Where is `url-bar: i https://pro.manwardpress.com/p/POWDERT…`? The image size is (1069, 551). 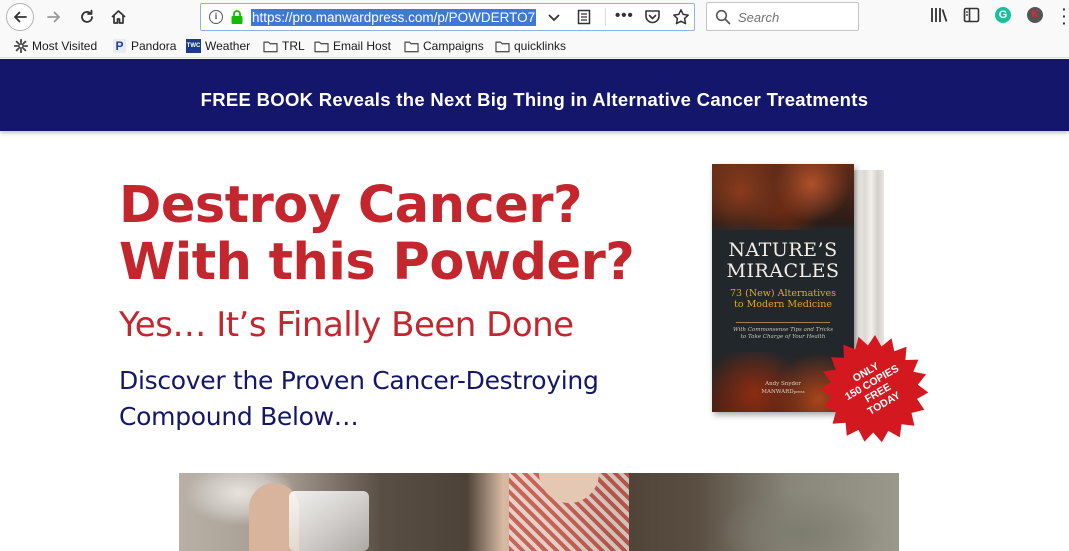 url-bar: i https://pro.manwardpress.com/p/POWDERT… is located at coordinates (447, 17).